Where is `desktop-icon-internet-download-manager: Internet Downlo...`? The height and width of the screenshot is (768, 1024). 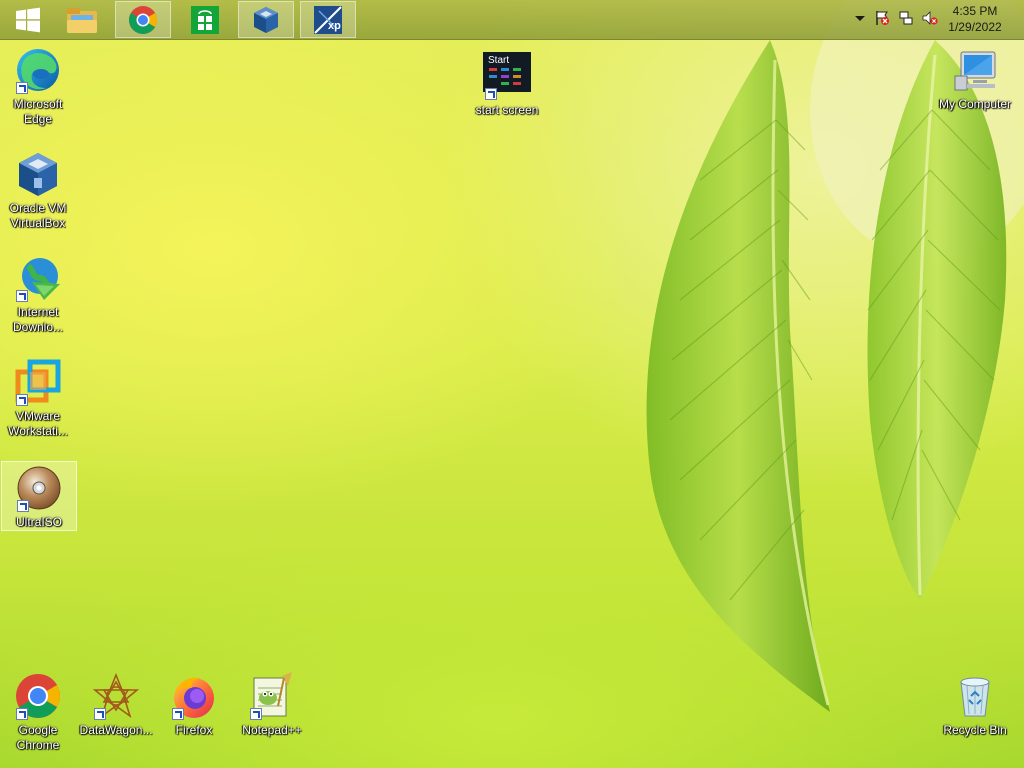
desktop-icon-internet-download-manager: Internet Downlo... is located at coordinates (38, 293).